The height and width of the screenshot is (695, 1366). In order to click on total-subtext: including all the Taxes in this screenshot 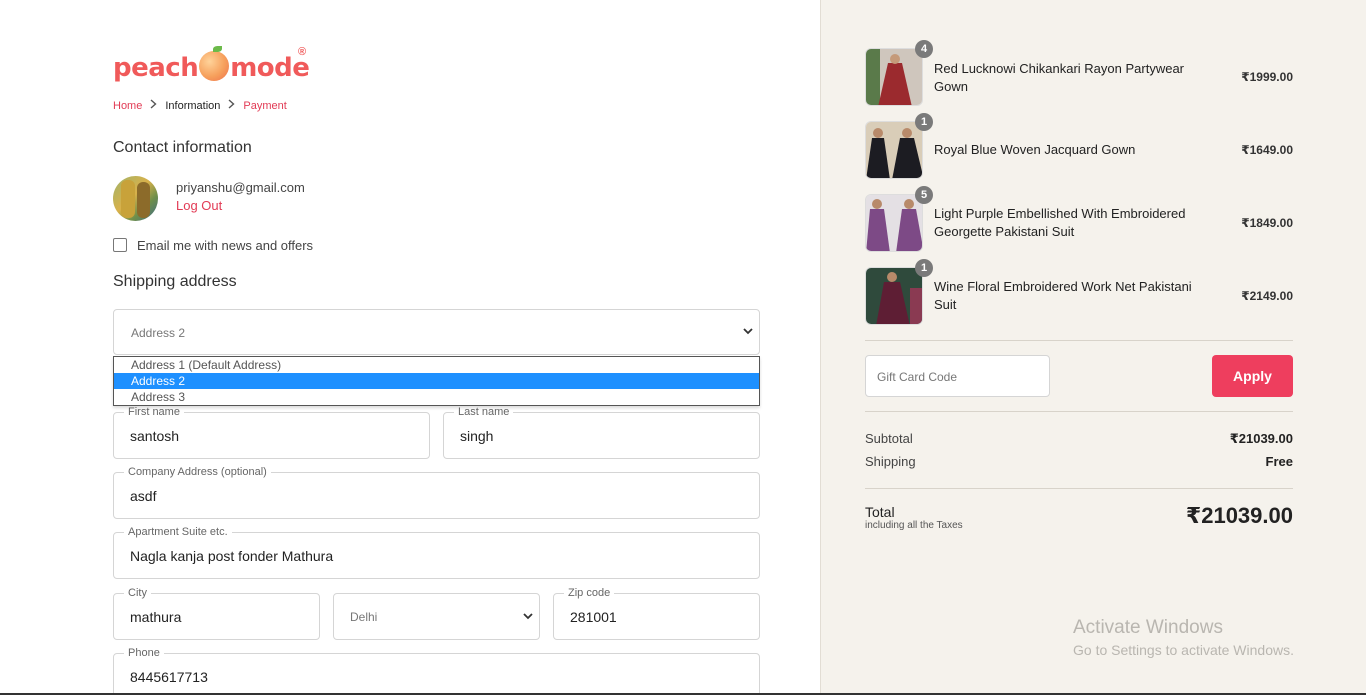, I will do `click(914, 525)`.